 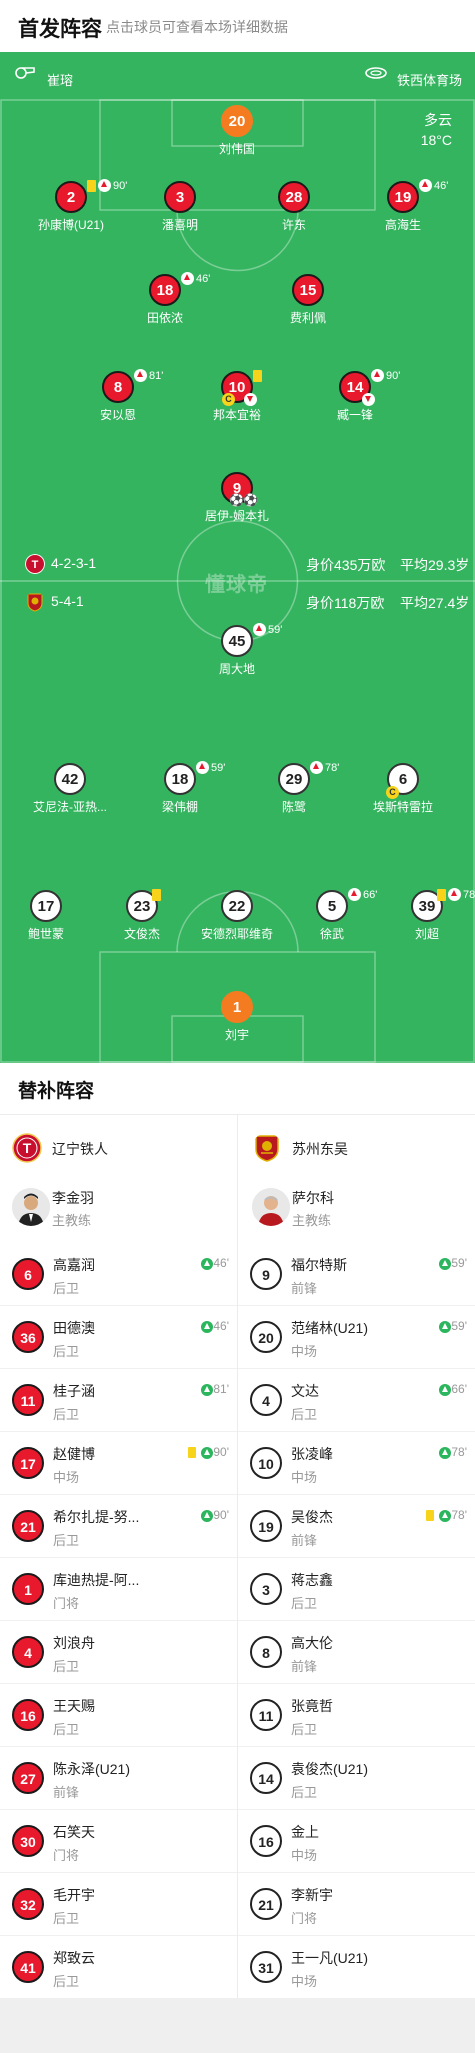 What do you see at coordinates (243, 500) in the screenshot?
I see `goal-icon: ⚽⚽` at bounding box center [243, 500].